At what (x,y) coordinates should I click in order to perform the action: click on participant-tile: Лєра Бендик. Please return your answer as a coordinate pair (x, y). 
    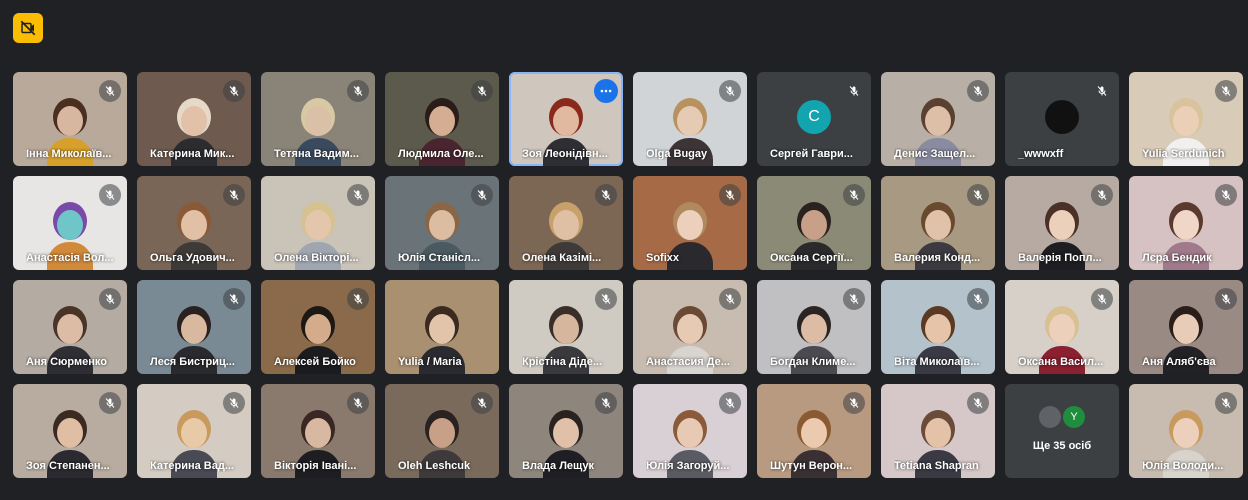
    Looking at the image, I should click on (1186, 223).